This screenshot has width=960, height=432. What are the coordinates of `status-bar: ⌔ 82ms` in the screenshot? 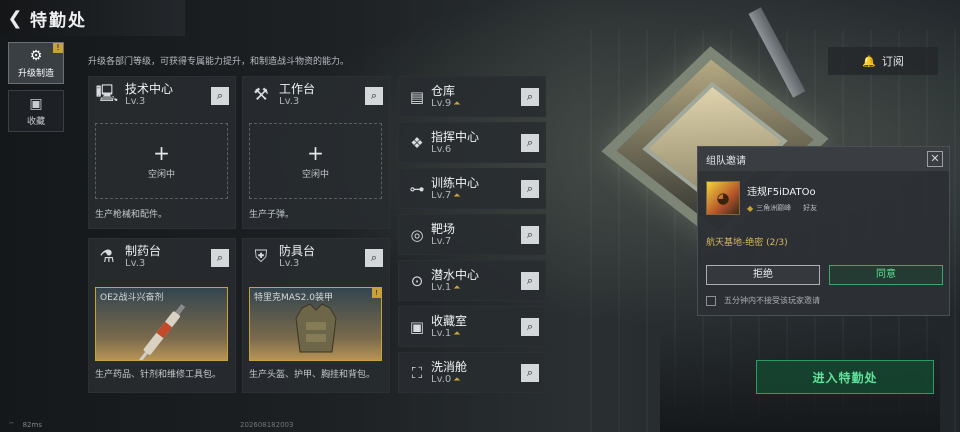 It's located at (29, 425).